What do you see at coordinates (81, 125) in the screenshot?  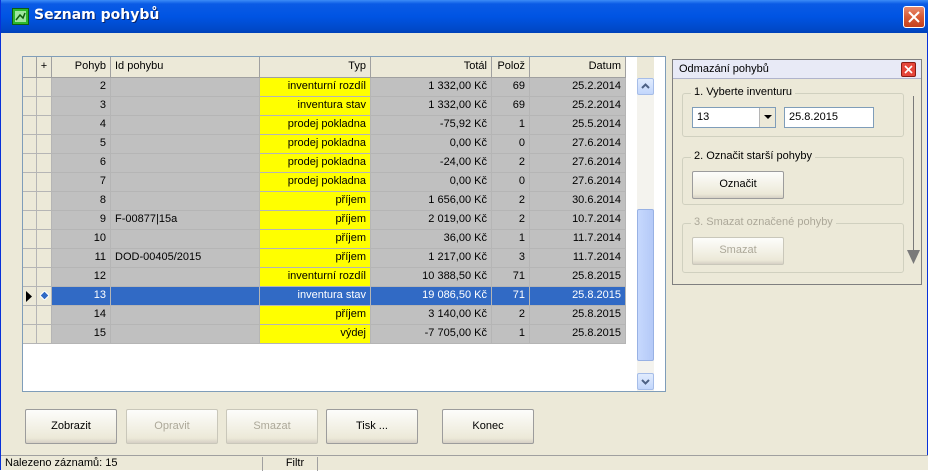 I see `cell-pohyb: 4` at bounding box center [81, 125].